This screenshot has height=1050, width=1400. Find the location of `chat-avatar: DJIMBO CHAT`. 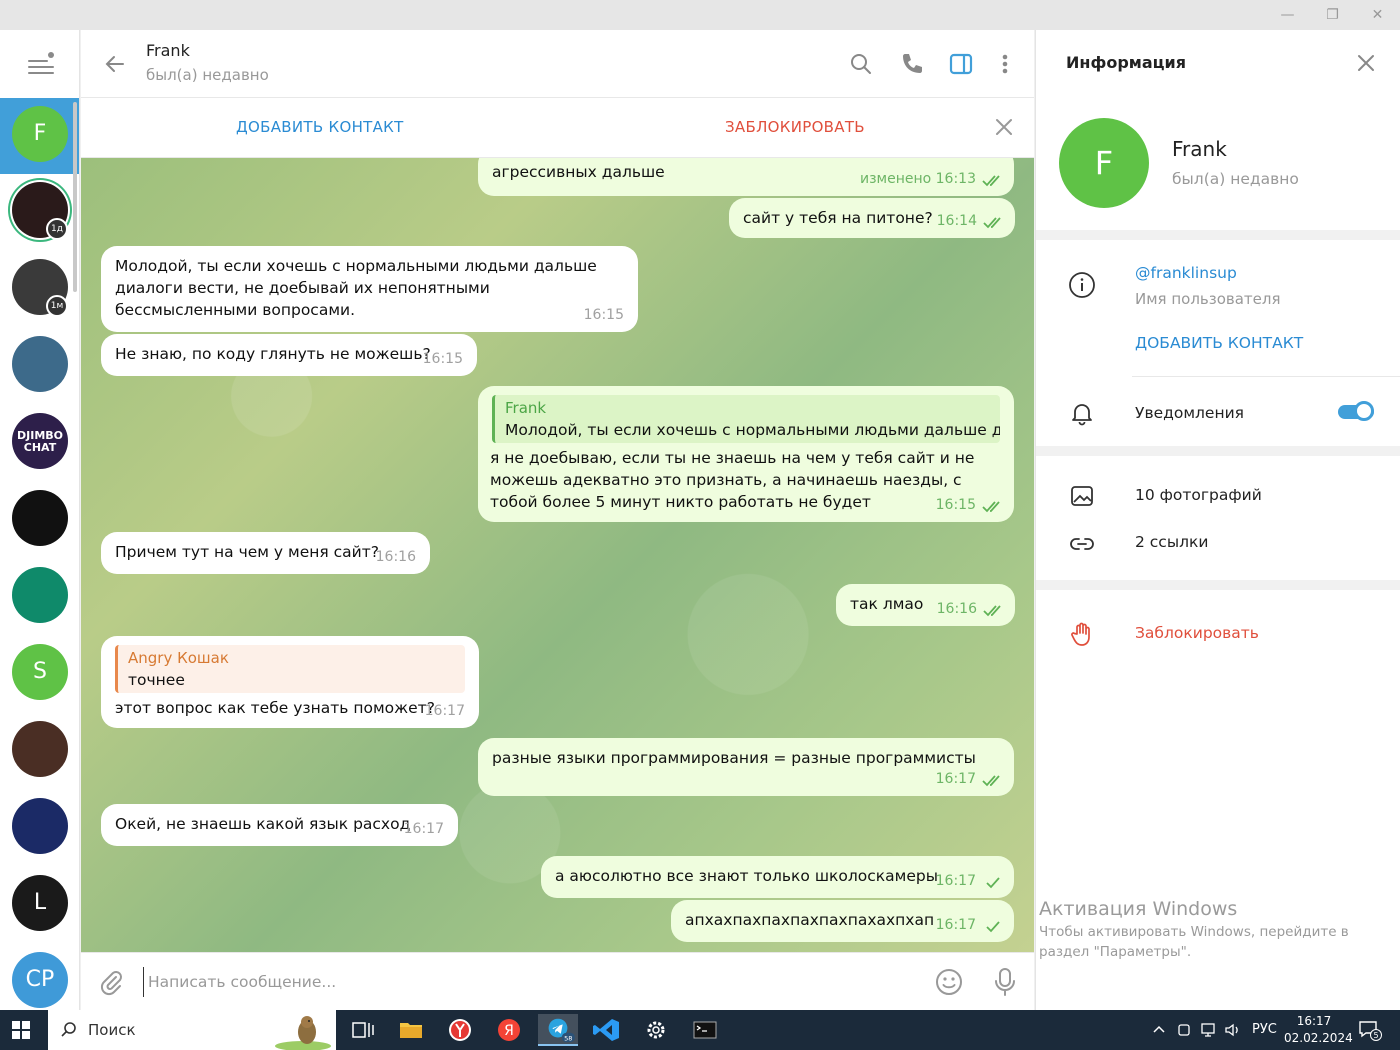

chat-avatar: DJIMBO CHAT is located at coordinates (40, 441).